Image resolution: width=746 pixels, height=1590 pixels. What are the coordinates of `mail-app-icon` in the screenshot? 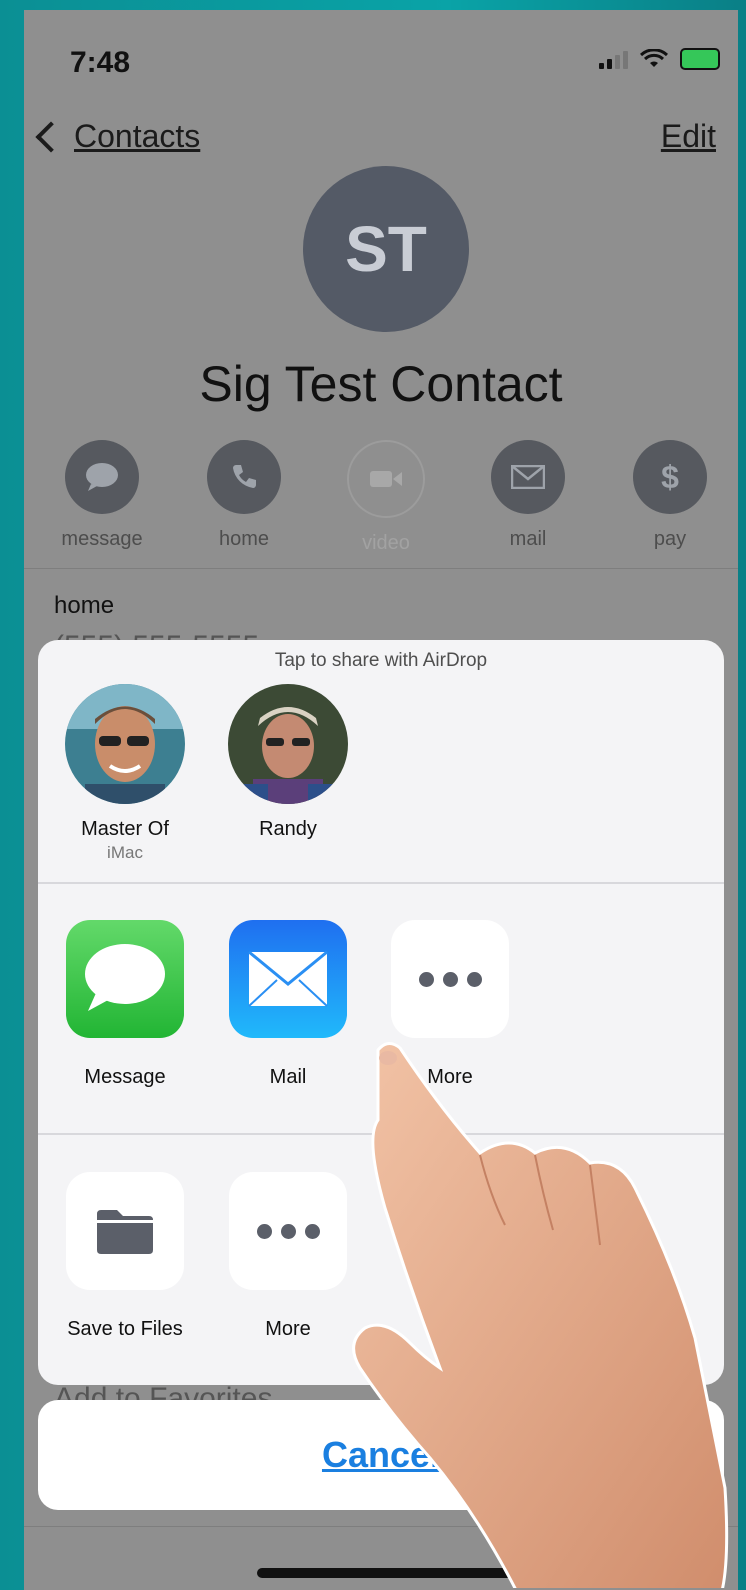 It's located at (288, 979).